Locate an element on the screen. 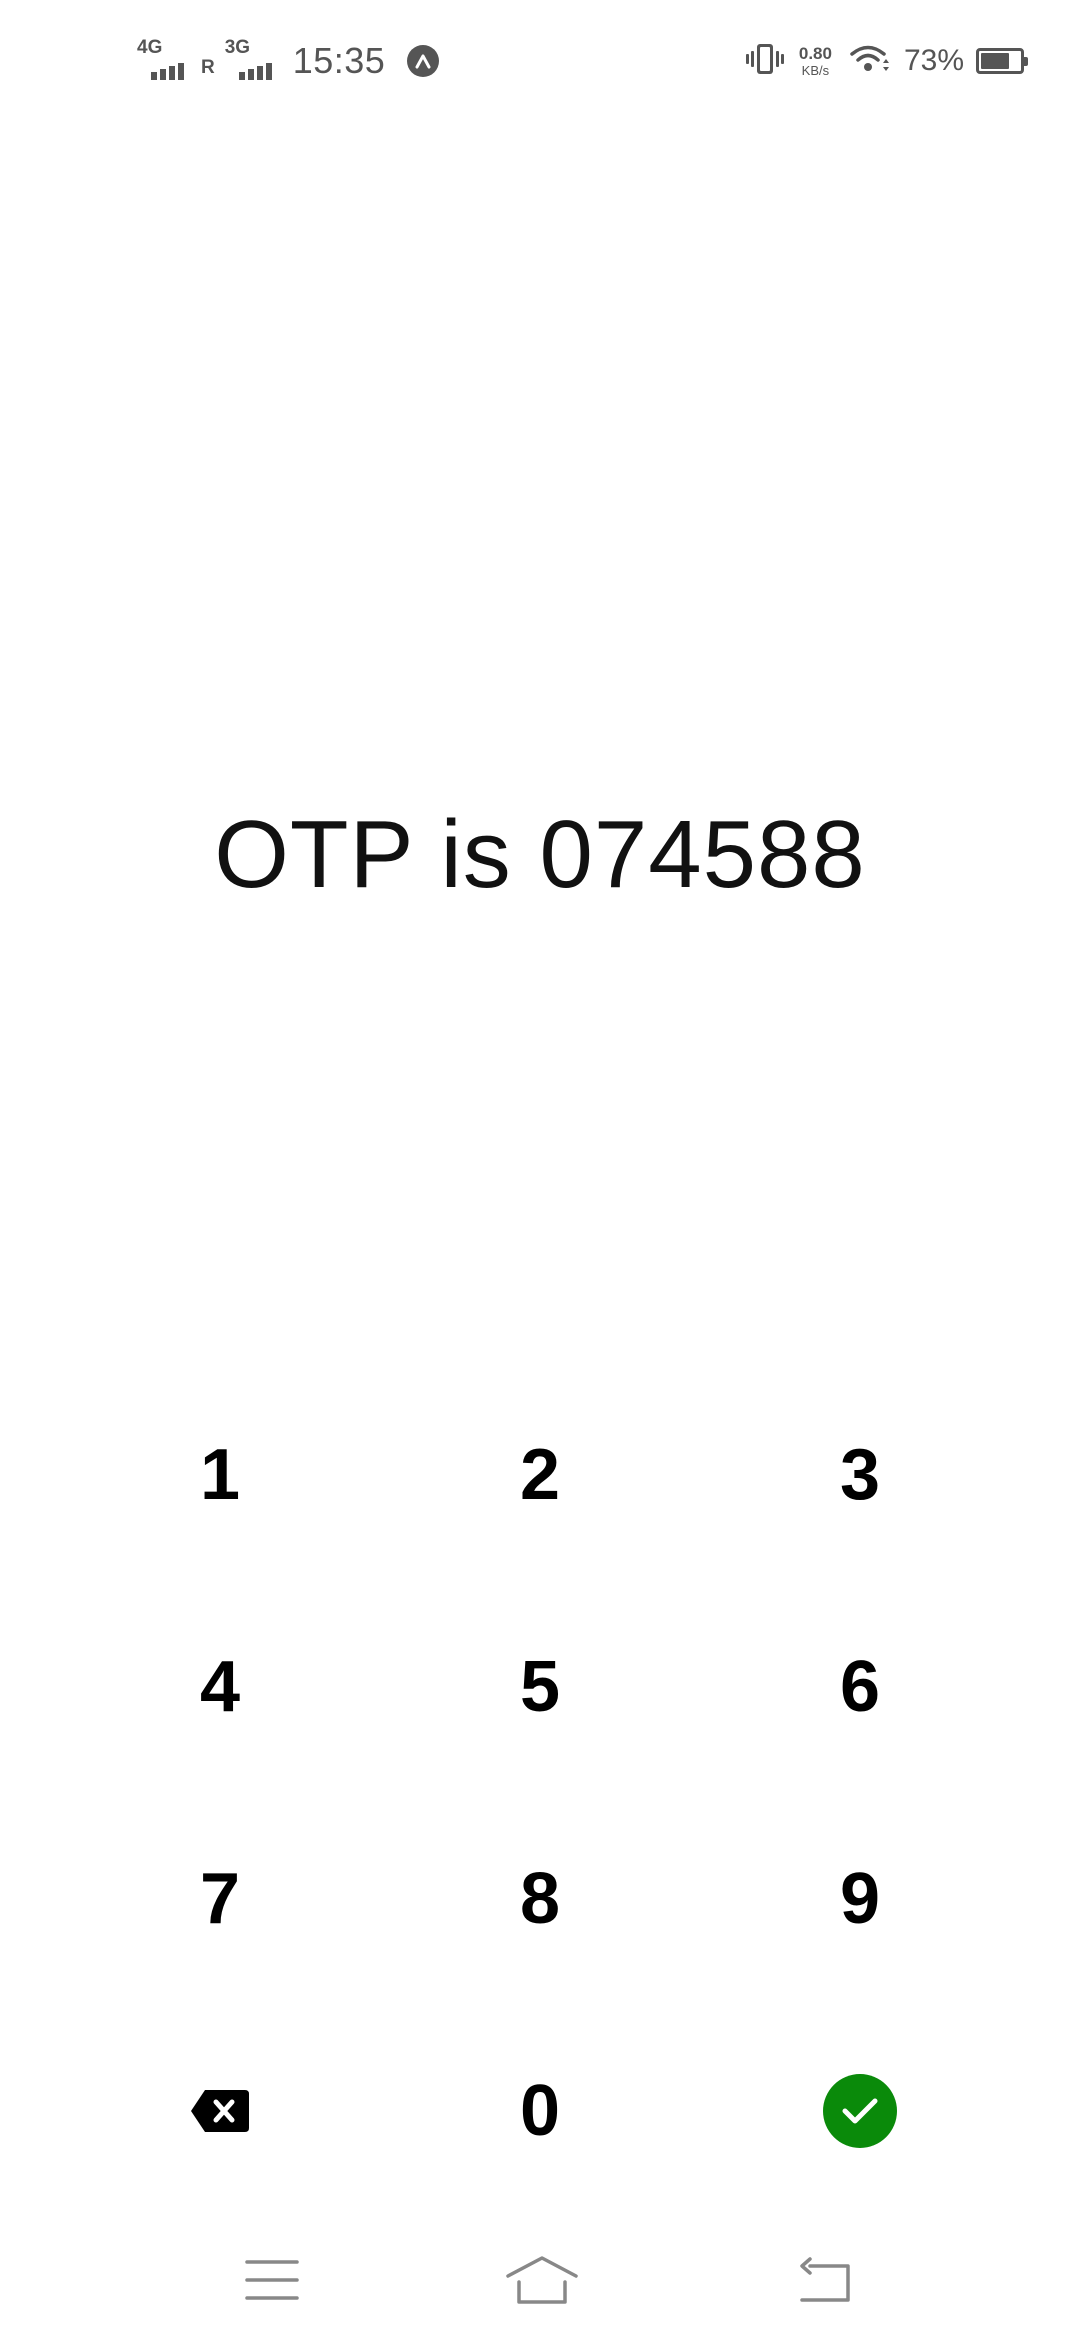  key-1: 1 is located at coordinates (220, 1475).